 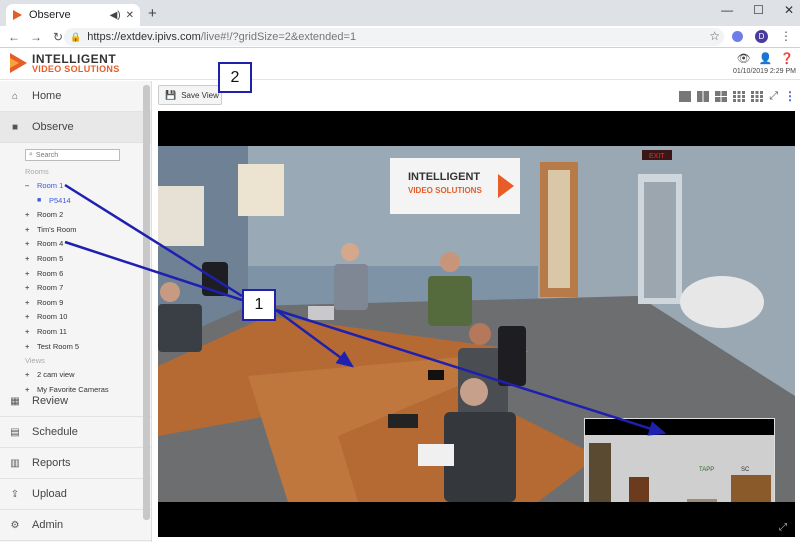 What do you see at coordinates (758, 10) in the screenshot?
I see `maximize-icon: ☐` at bounding box center [758, 10].